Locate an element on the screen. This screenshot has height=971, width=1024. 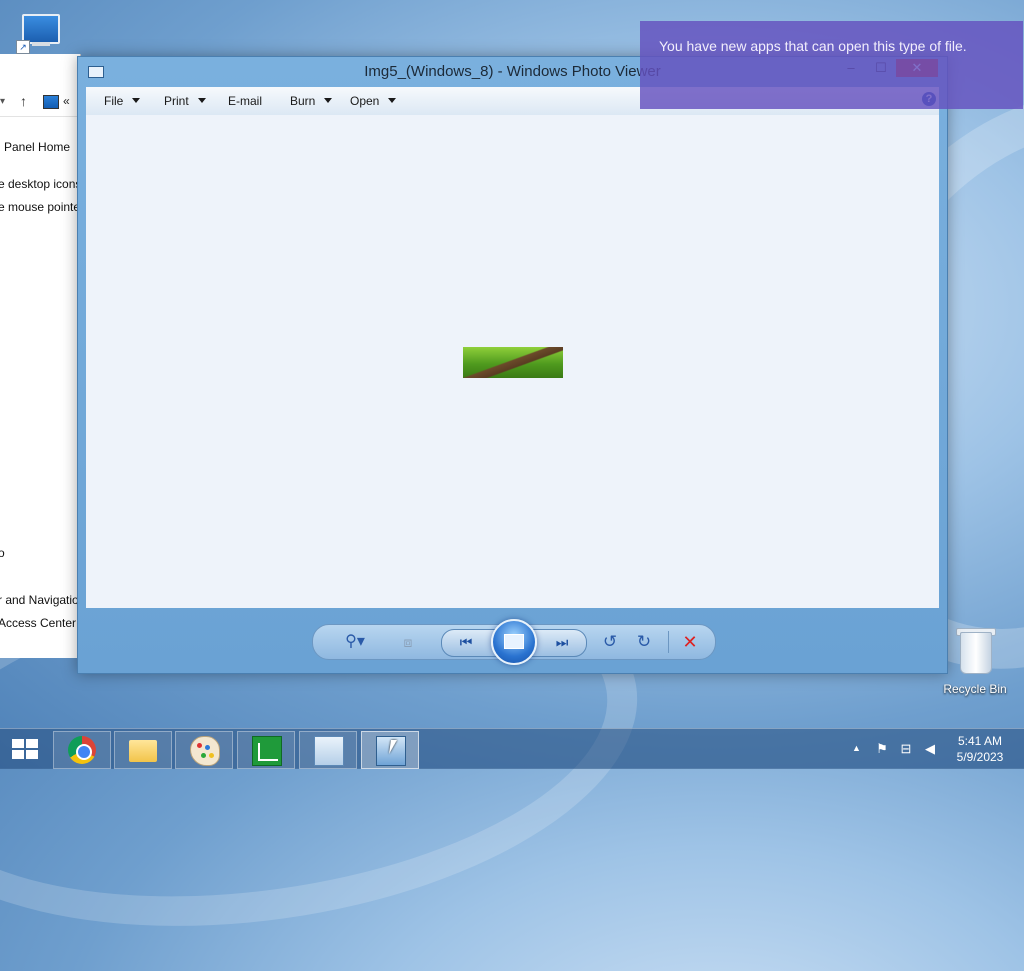
taskbar-file-explorer is located at coordinates (143, 750).